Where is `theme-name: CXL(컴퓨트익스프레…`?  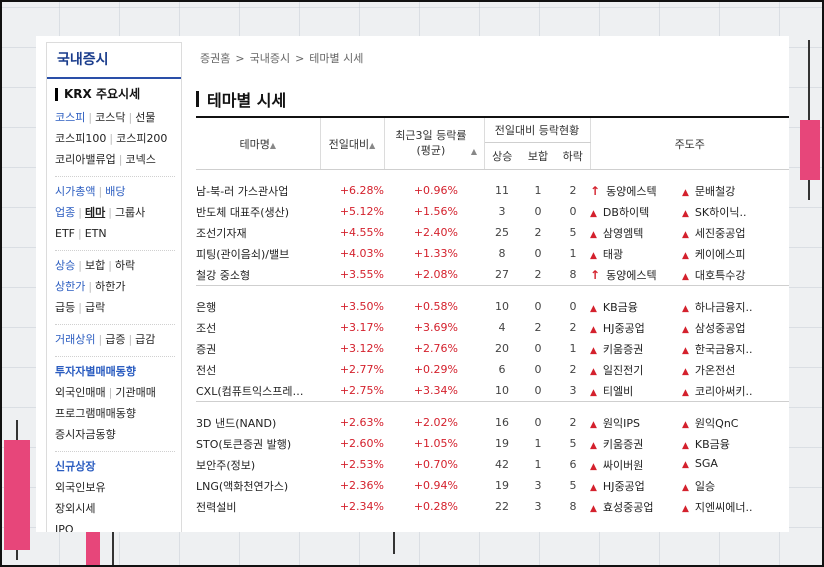
theme-name: CXL(컴퓨트익스프레… is located at coordinates (258, 391).